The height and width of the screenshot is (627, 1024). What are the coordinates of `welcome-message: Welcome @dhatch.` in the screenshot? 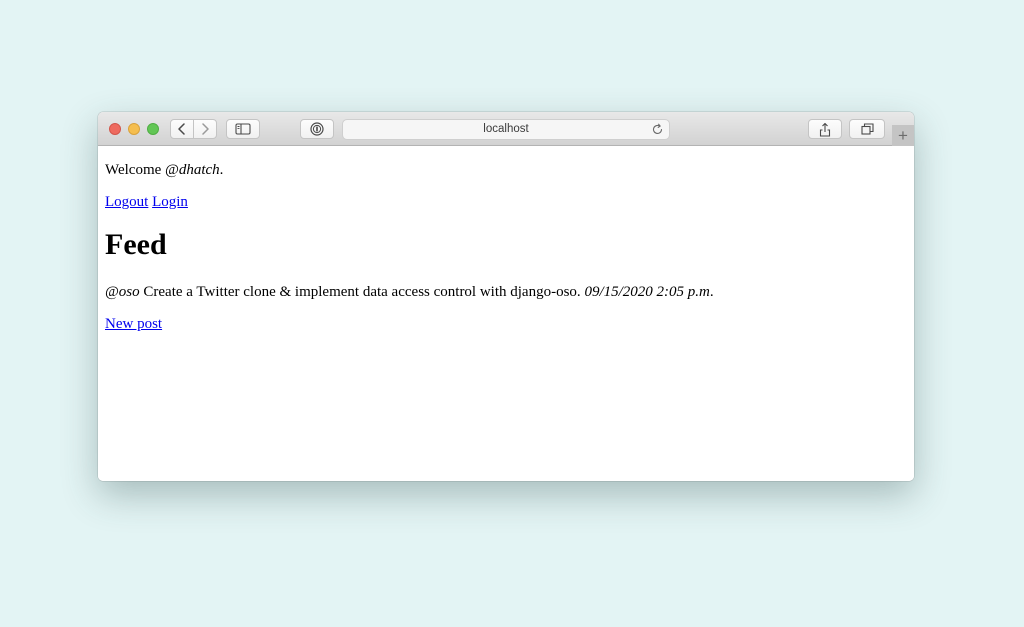 It's located at (164, 170).